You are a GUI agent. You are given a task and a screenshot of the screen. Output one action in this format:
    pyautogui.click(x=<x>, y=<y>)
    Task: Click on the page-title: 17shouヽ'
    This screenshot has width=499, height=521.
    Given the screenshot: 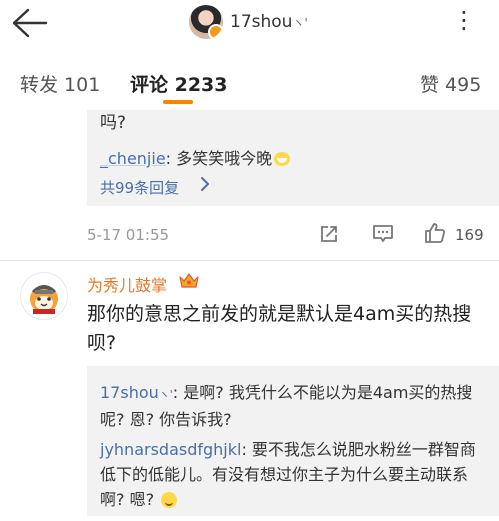 What is the action you would take?
    pyautogui.click(x=269, y=22)
    